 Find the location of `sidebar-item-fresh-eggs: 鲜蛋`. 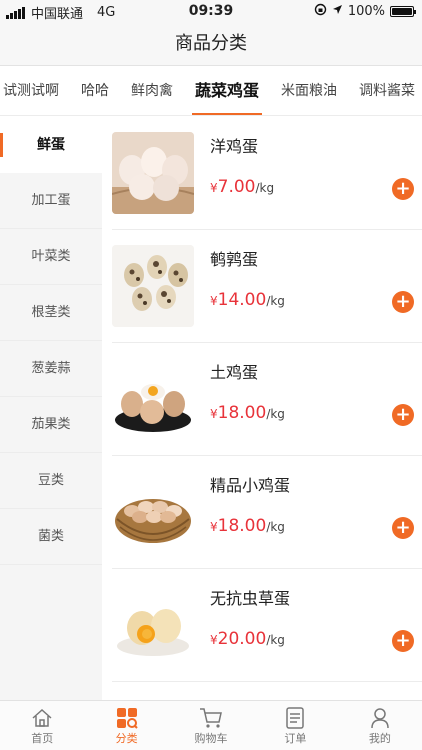

sidebar-item-fresh-eggs: 鲜蛋 is located at coordinates (51, 145).